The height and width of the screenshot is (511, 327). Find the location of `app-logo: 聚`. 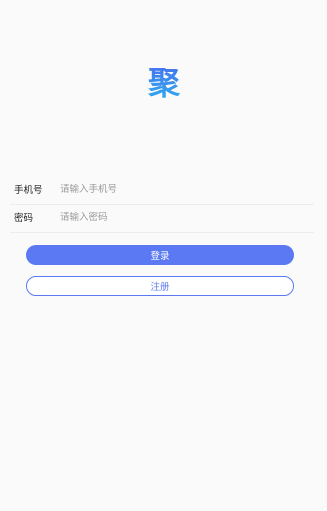

app-logo: 聚 is located at coordinates (164, 83).